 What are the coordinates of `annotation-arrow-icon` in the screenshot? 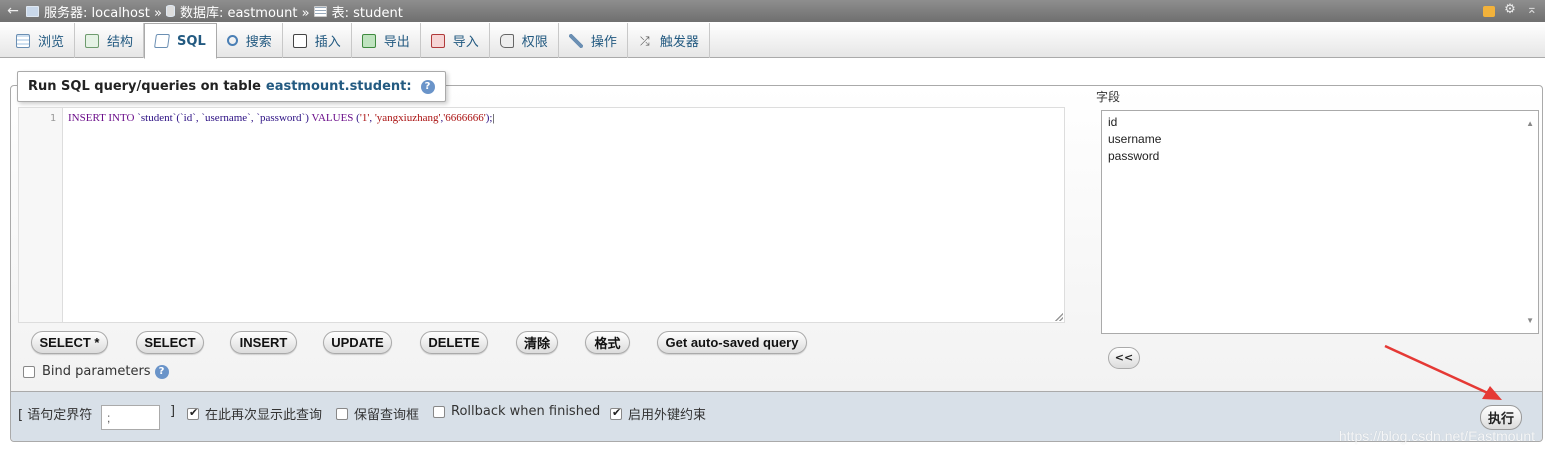 It's located at (1443, 372).